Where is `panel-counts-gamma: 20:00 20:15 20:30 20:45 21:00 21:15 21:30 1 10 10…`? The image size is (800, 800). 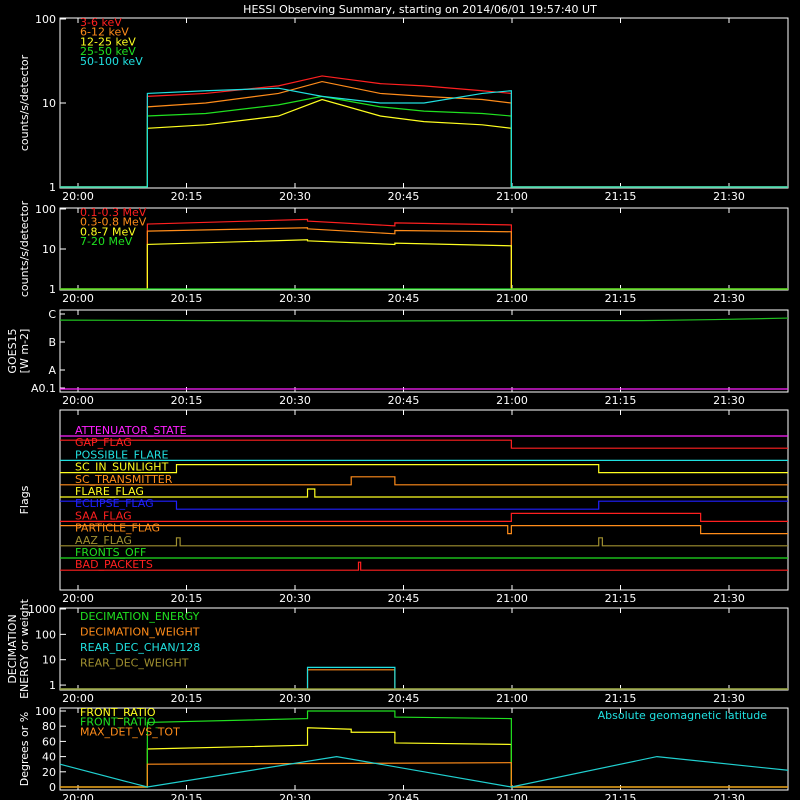 panel-counts-gamma: 20:00 20:15 20:30 20:45 21:00 21:15 21:30 1 10 10… is located at coordinates (403, 252).